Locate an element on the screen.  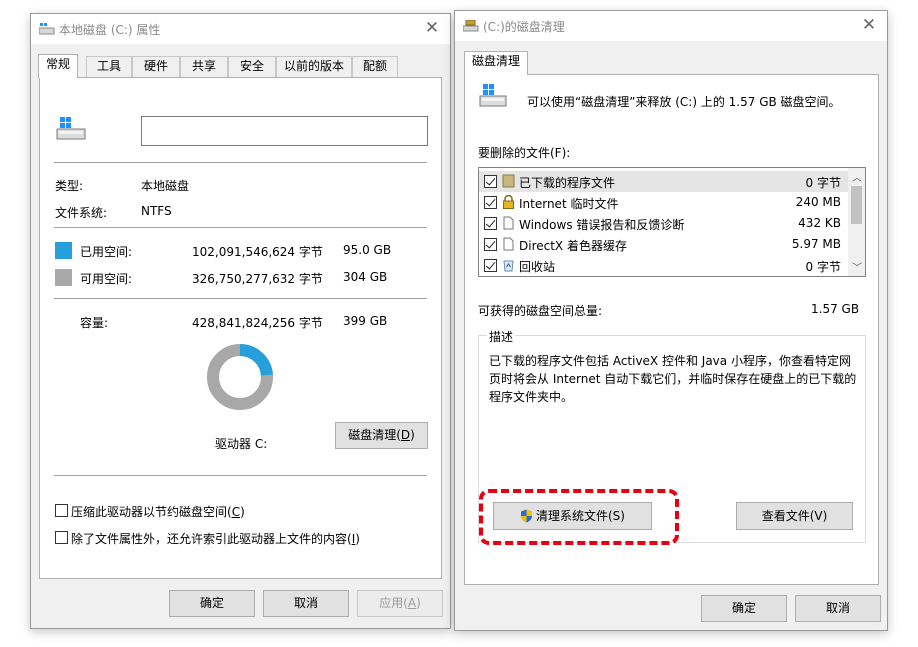
capacity-size: 399 GB is located at coordinates (365, 321).